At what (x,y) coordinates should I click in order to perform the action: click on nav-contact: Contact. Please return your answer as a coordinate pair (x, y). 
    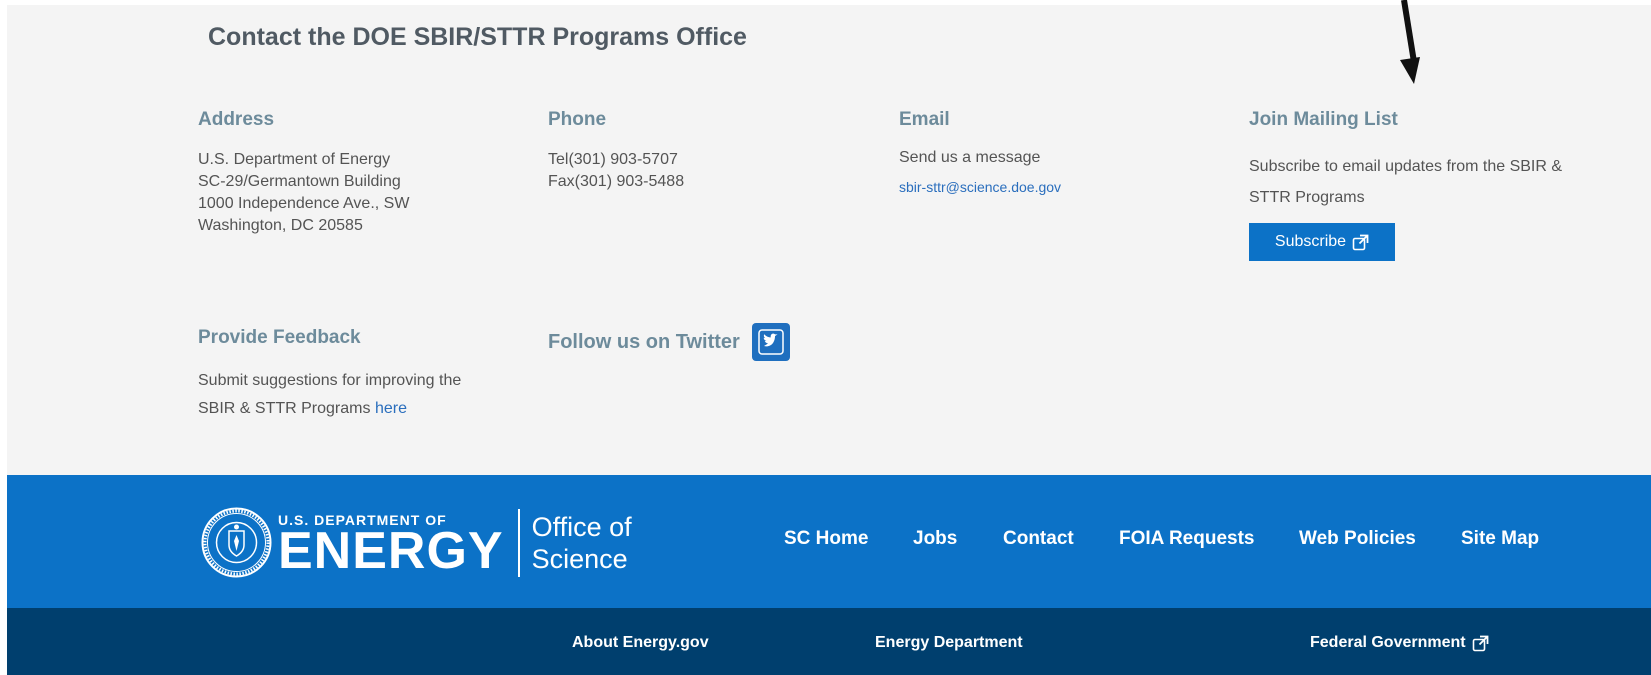
    Looking at the image, I should click on (1038, 539).